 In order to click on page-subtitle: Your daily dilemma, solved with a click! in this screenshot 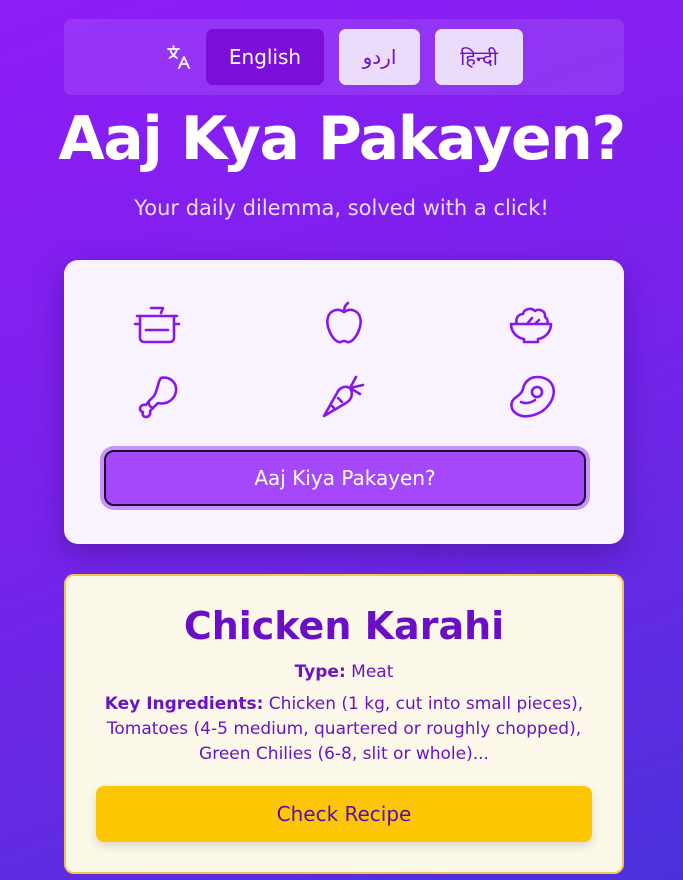, I will do `click(341, 208)`.